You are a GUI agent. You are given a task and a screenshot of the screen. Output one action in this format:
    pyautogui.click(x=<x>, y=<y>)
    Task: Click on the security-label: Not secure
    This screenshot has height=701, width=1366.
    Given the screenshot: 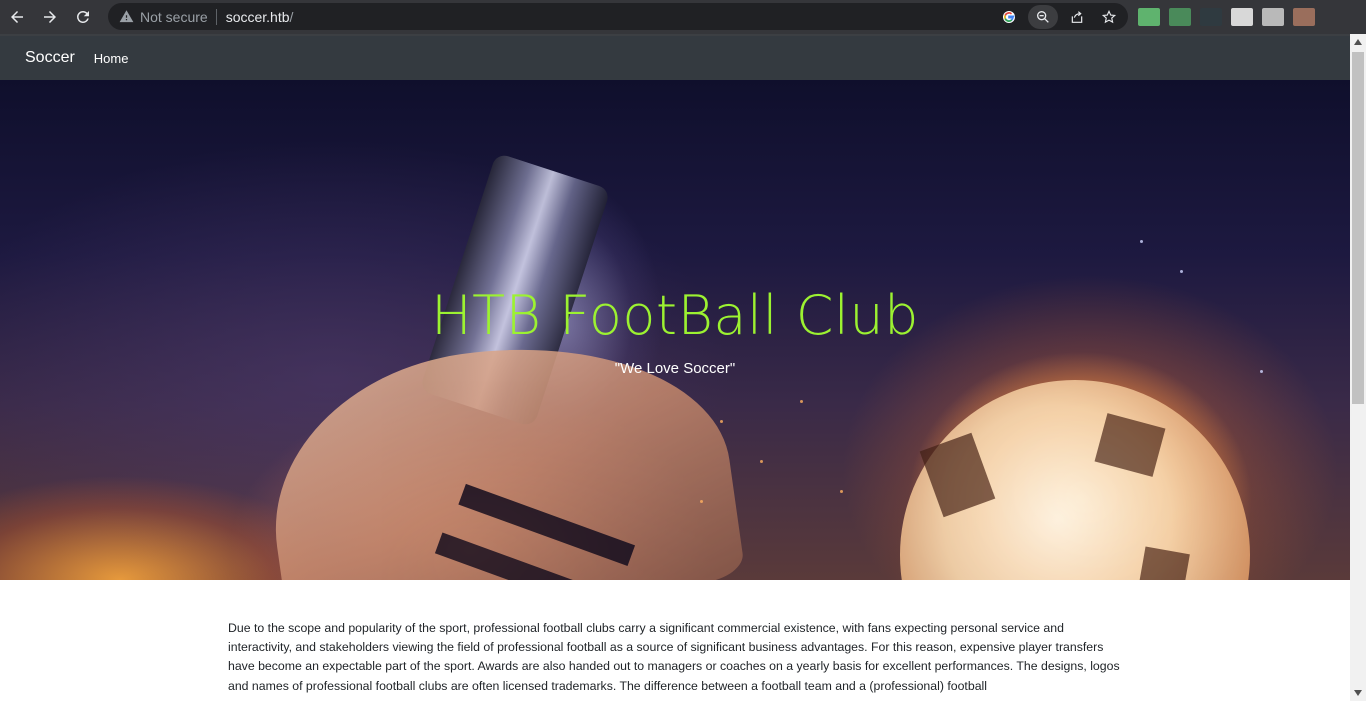 What is the action you would take?
    pyautogui.click(x=178, y=16)
    